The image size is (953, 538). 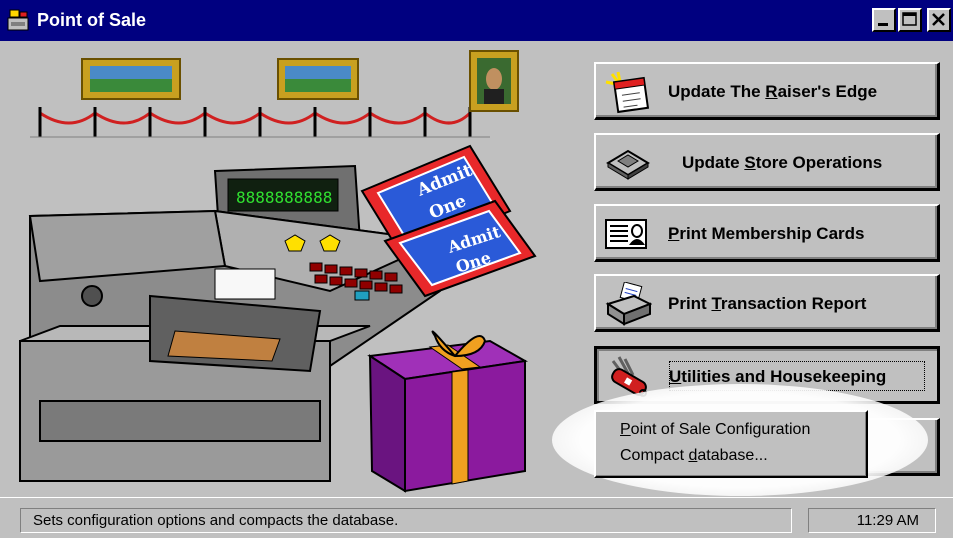 I want to click on maximize-icon, so click(x=909, y=19).